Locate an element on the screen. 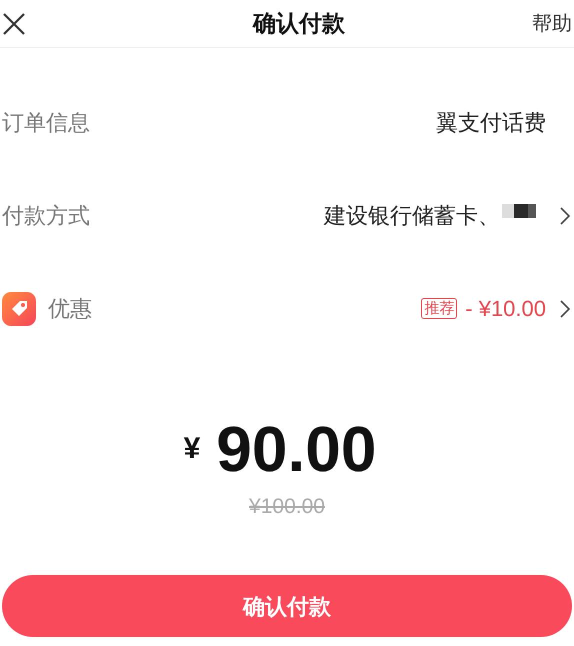  discount-amount: - ¥10.00 is located at coordinates (505, 309).